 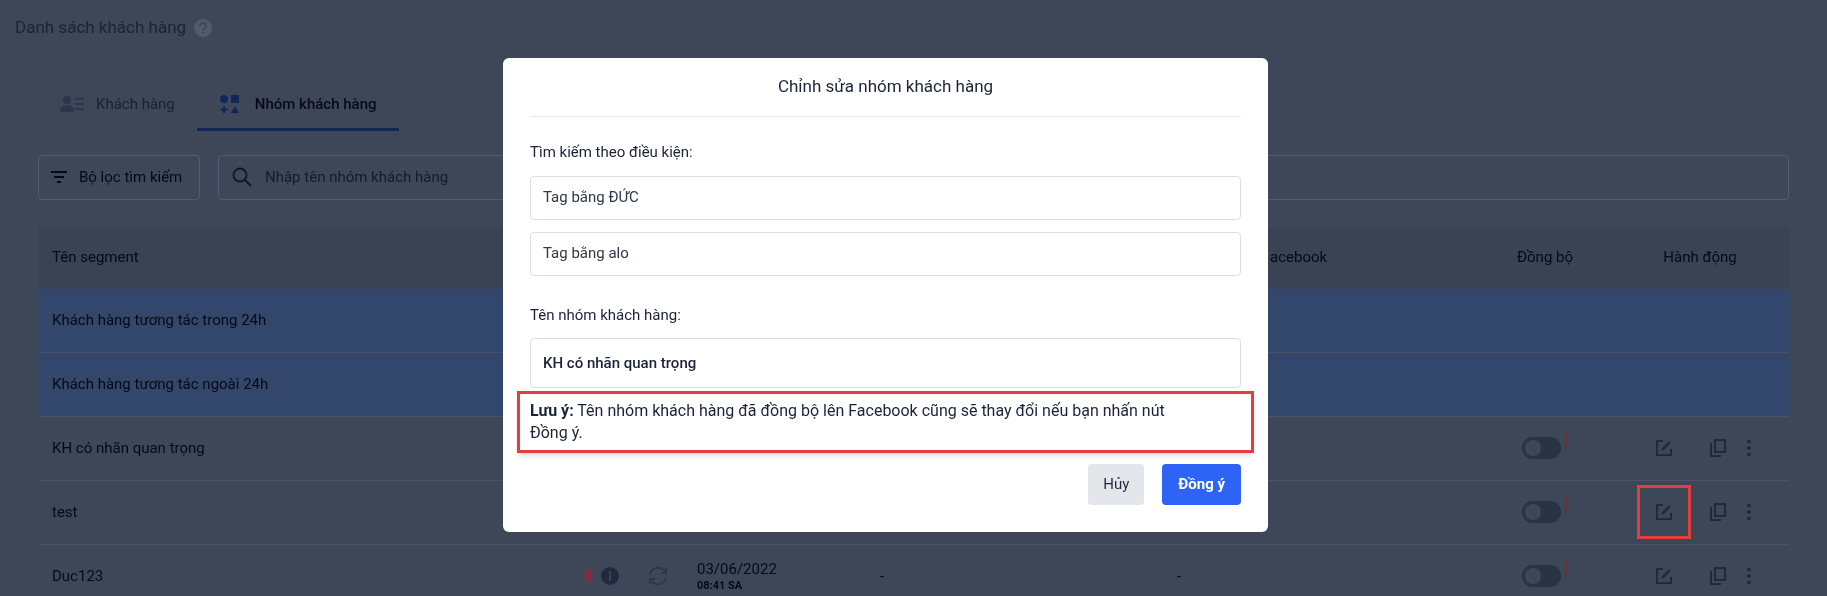 I want to click on count-text: 0, so click(x=588, y=576).